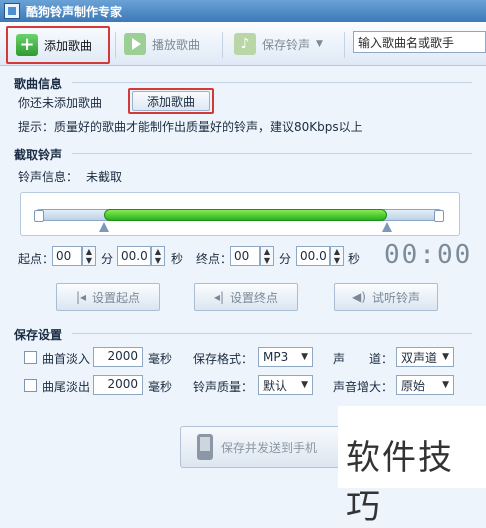 Image resolution: width=486 pixels, height=528 pixels. Describe the element at coordinates (214, 259) in the screenshot. I see `end-label: 终点：` at that location.